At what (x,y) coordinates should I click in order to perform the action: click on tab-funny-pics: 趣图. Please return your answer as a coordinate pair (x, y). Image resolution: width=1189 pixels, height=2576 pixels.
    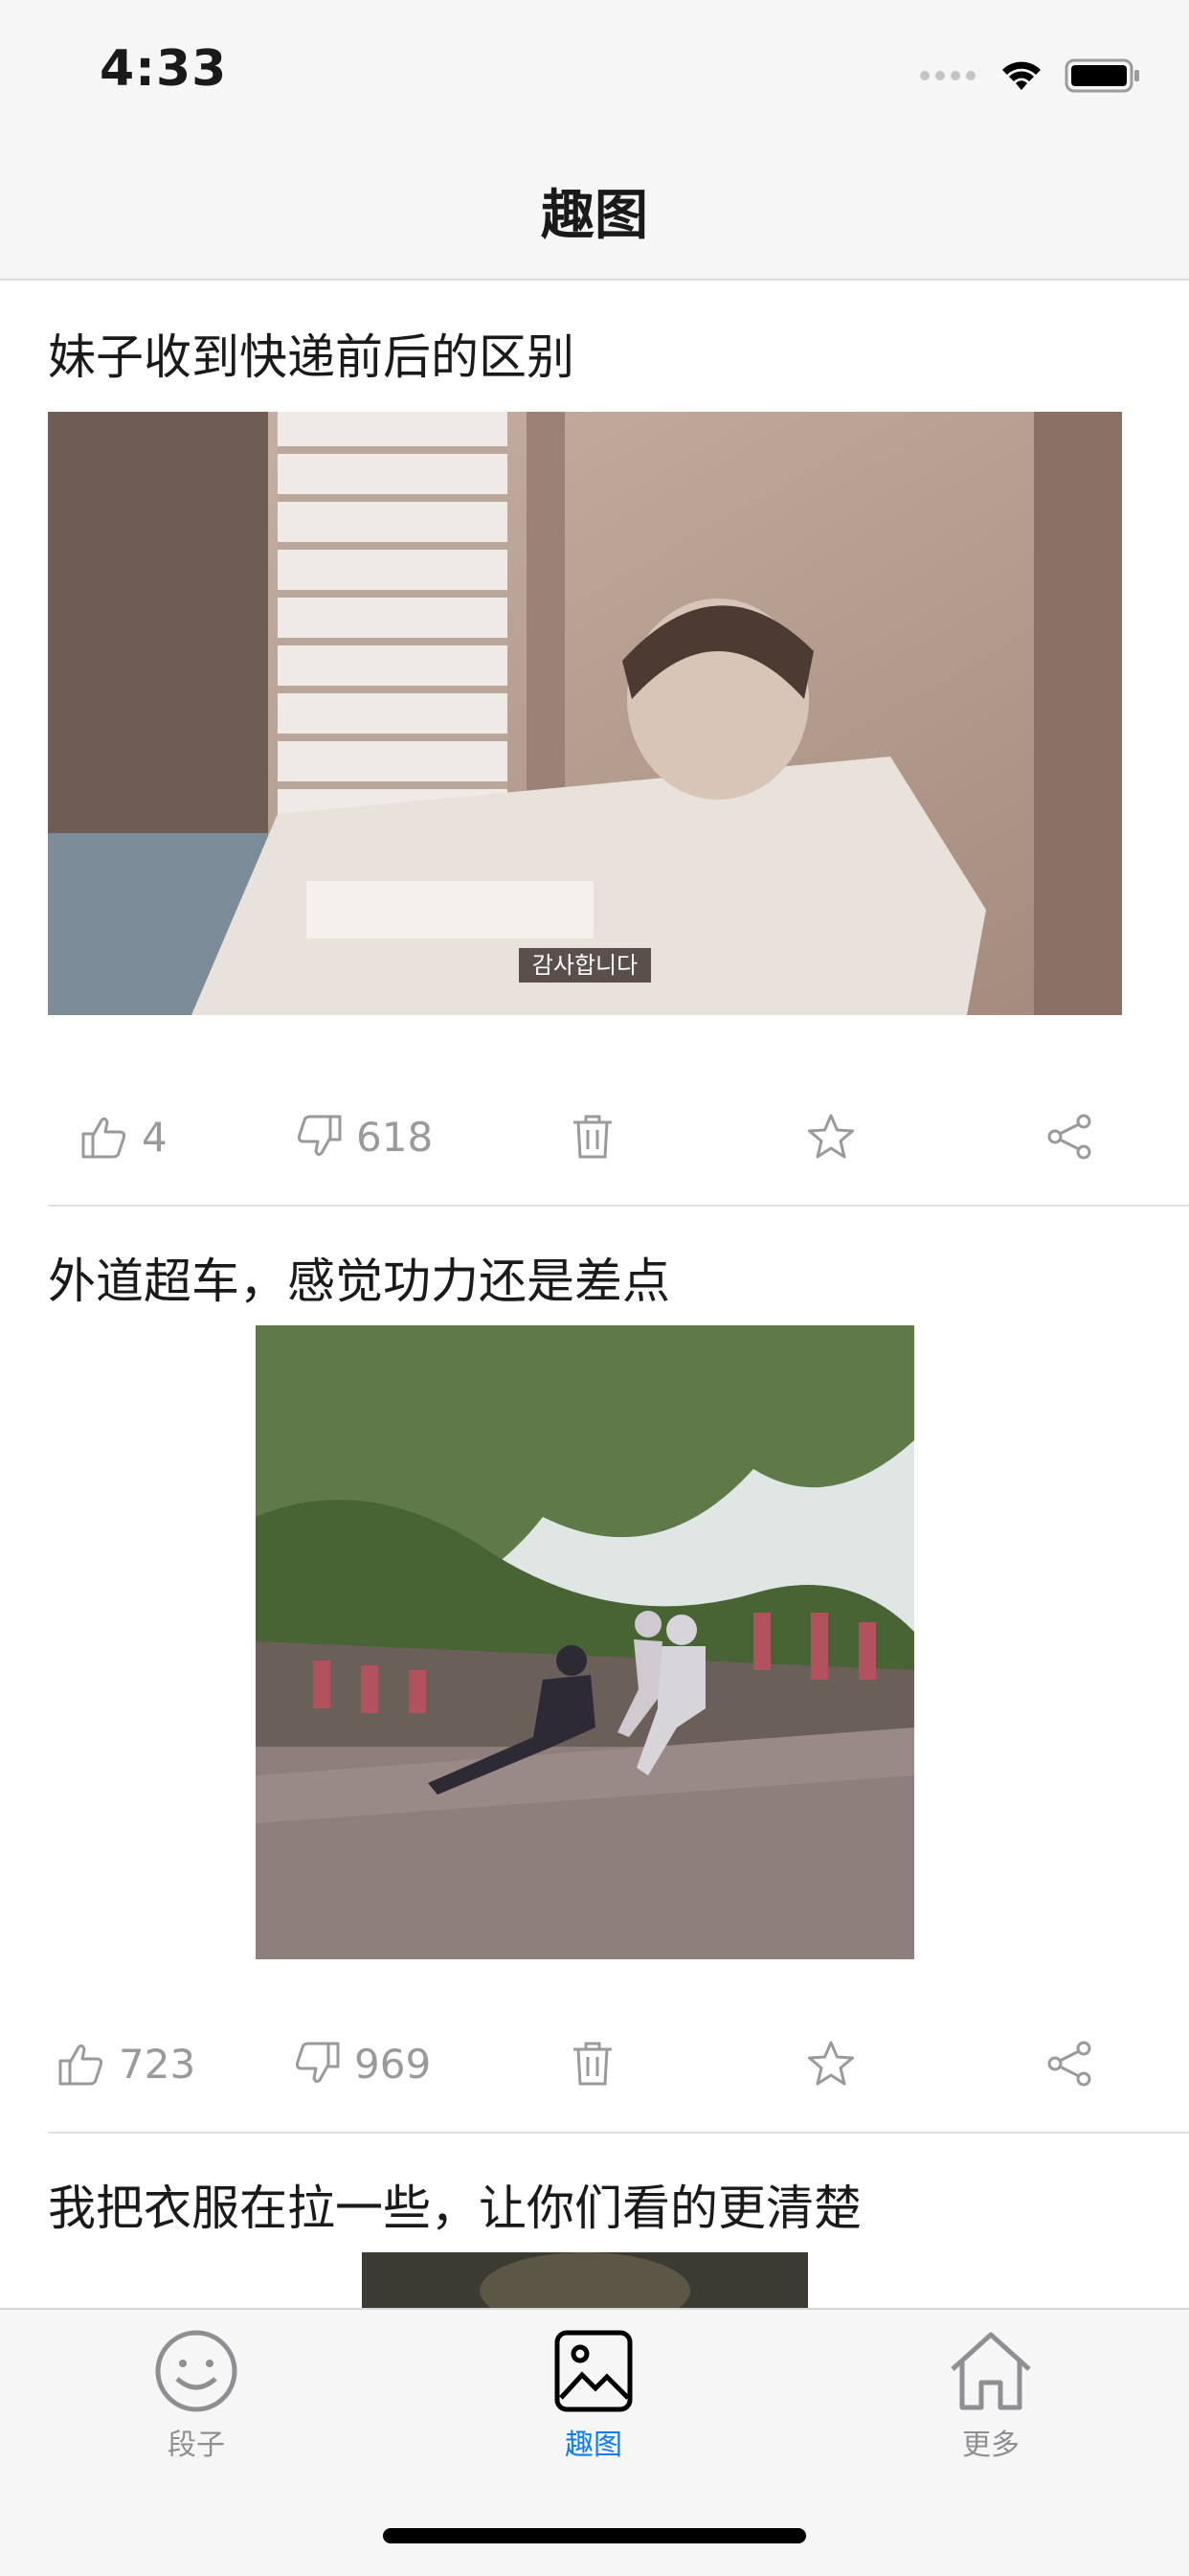
    Looking at the image, I should click on (593, 2395).